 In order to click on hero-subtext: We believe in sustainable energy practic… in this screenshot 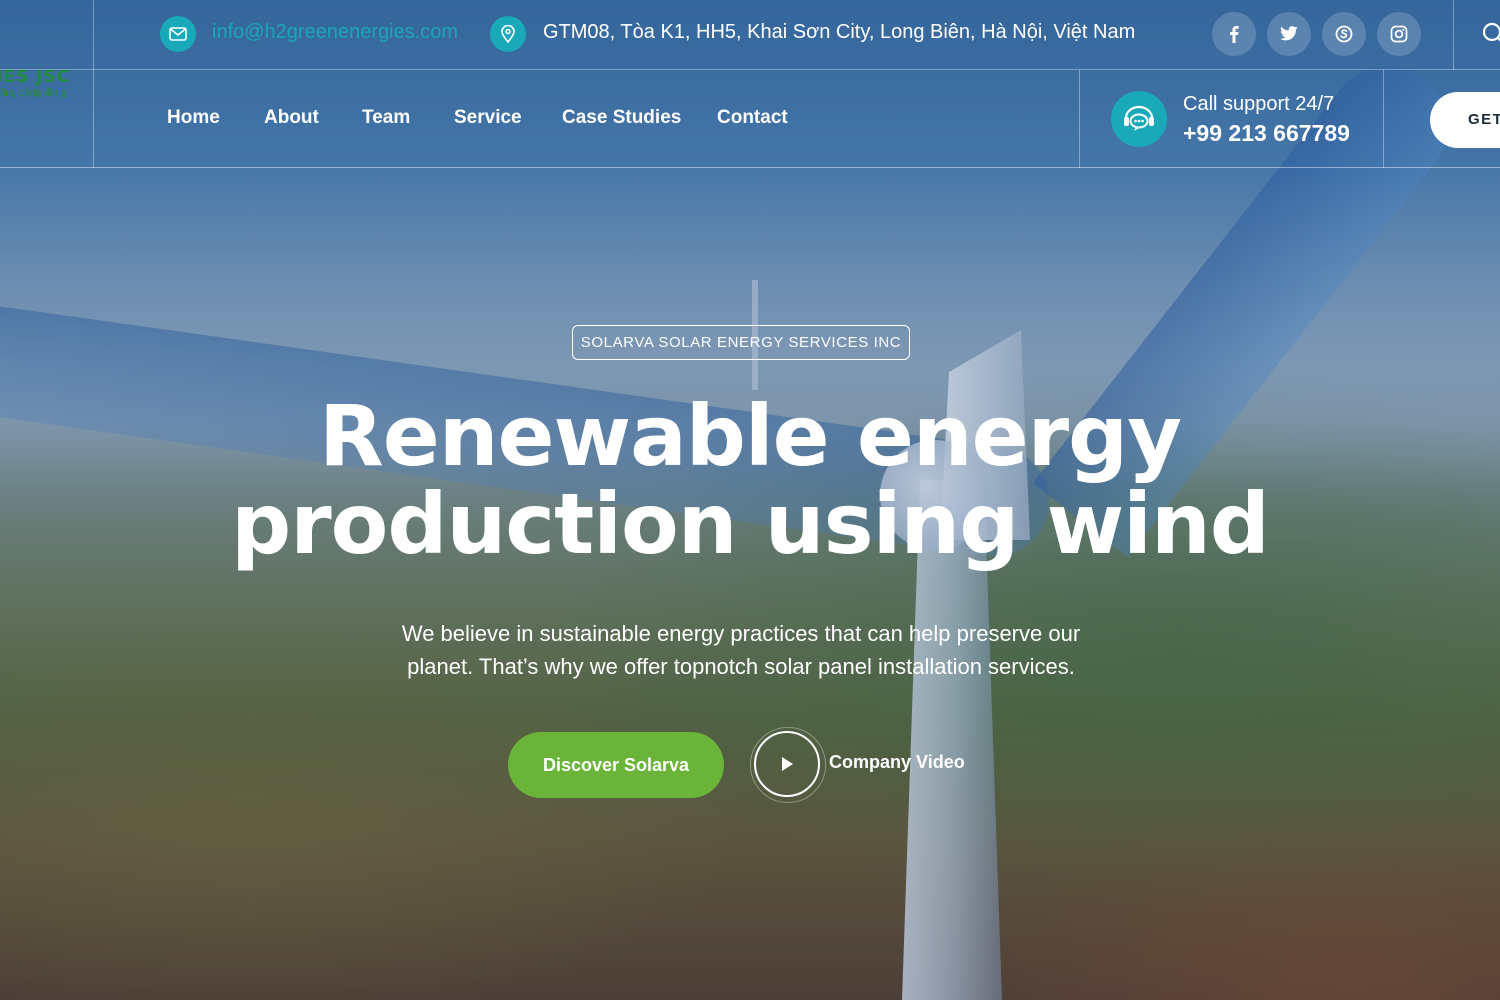, I will do `click(741, 650)`.